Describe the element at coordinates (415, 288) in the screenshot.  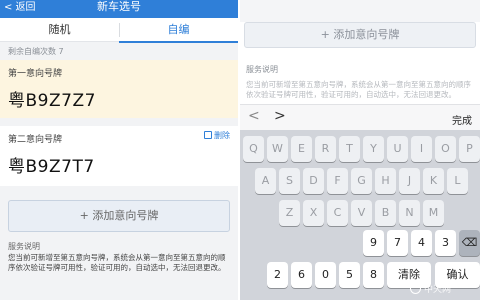
I see `watermark-icon` at that location.